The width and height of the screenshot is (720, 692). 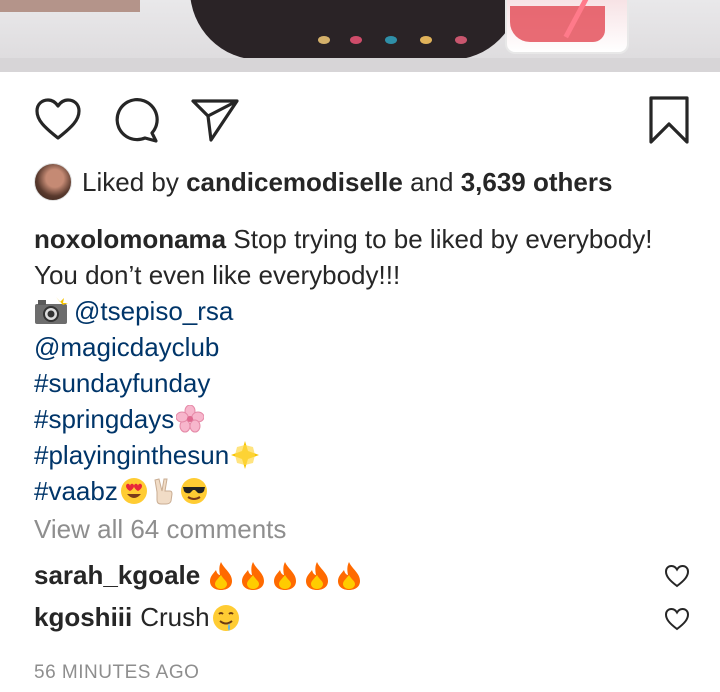 I want to click on hashtag-link: #vaabz, so click(x=76, y=491).